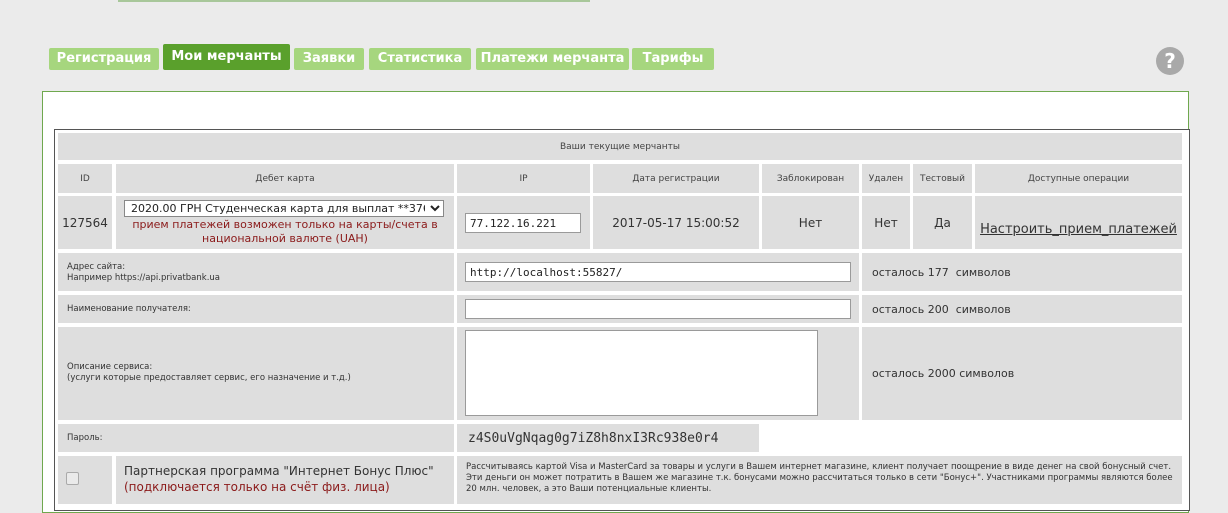  What do you see at coordinates (676, 178) in the screenshot?
I see `header-registration-date: Дата регистрации` at bounding box center [676, 178].